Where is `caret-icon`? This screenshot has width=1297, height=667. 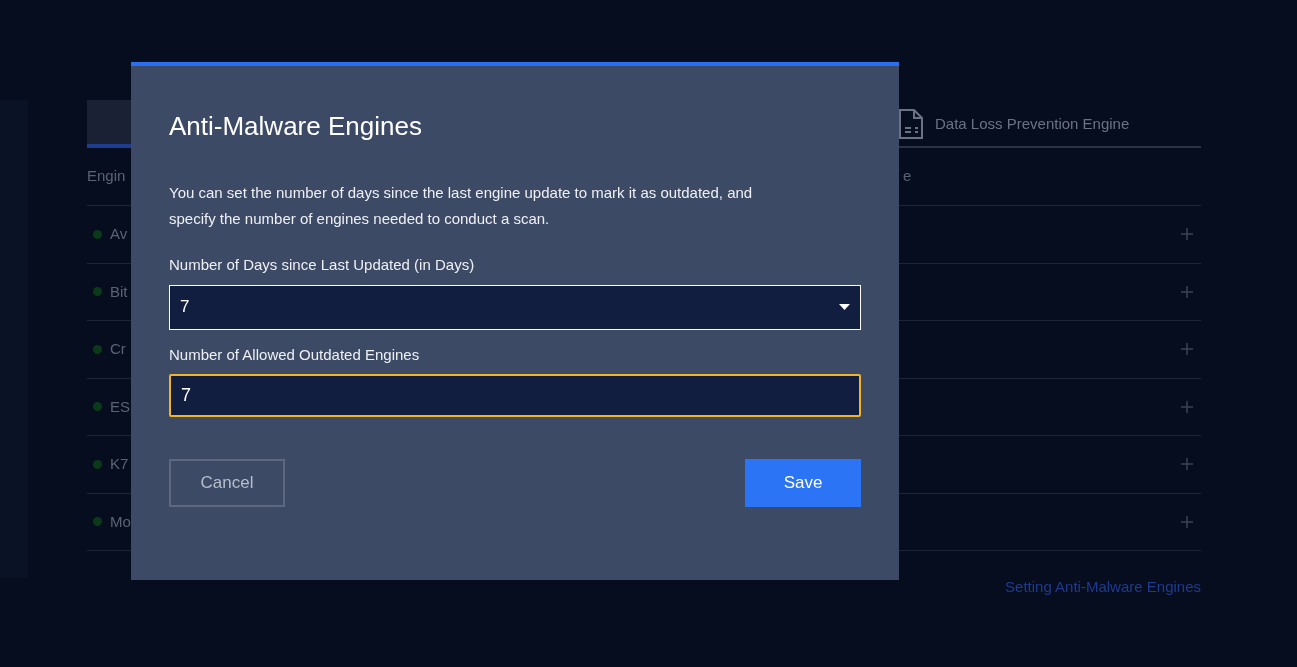
caret-icon is located at coordinates (844, 307).